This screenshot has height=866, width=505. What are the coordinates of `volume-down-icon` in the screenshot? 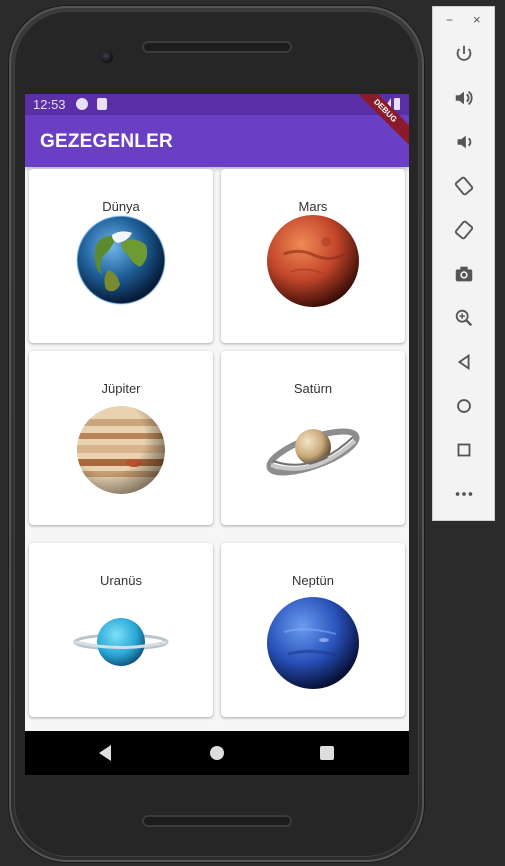 It's located at (464, 142).